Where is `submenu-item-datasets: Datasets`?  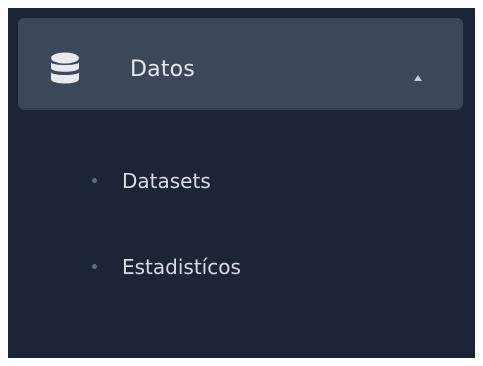 submenu-item-datasets: Datasets is located at coordinates (241, 181).